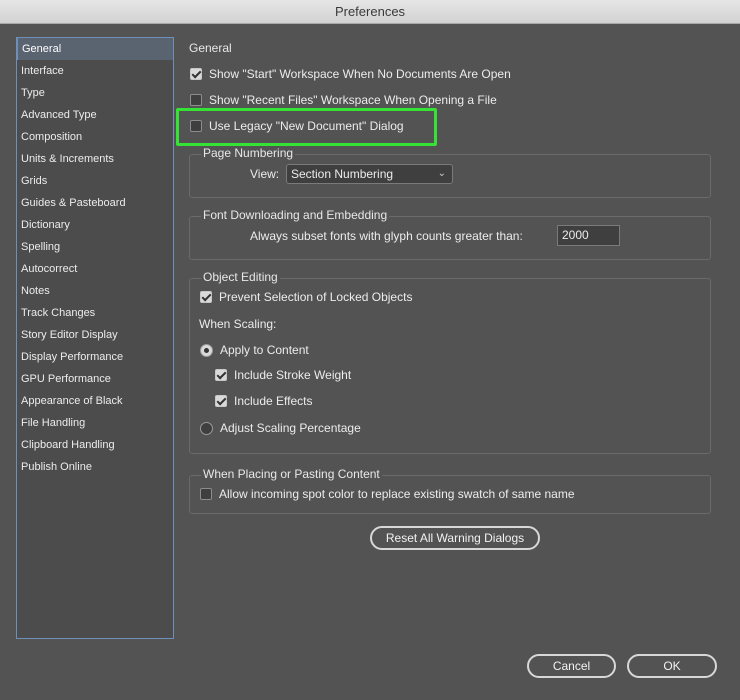 The width and height of the screenshot is (740, 700). What do you see at coordinates (238, 324) in the screenshot?
I see `when-scaling-label: When Scaling:` at bounding box center [238, 324].